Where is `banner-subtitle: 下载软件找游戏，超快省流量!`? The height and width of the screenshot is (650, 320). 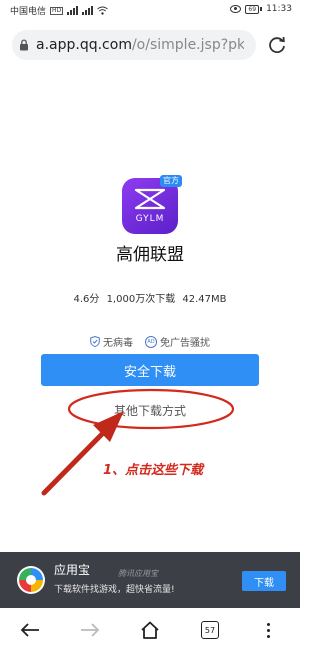
banner-subtitle: 下载软件找游戏，超快省流量! is located at coordinates (114, 590).